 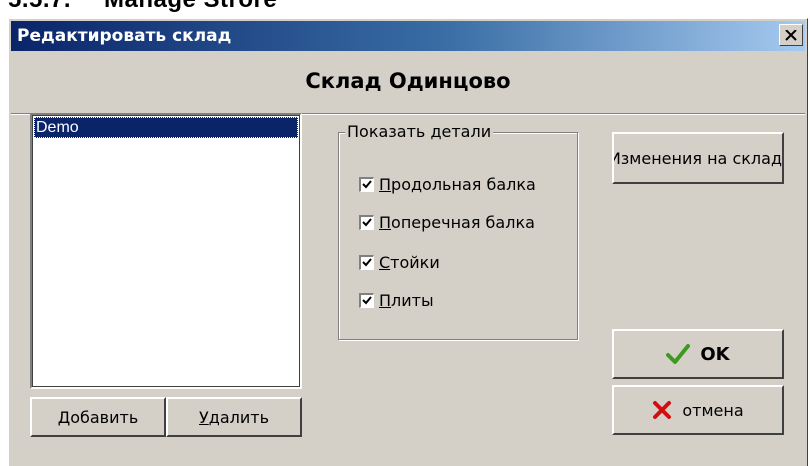 What do you see at coordinates (56, 7) in the screenshot?
I see `section-number: 5.5.7.` at bounding box center [56, 7].